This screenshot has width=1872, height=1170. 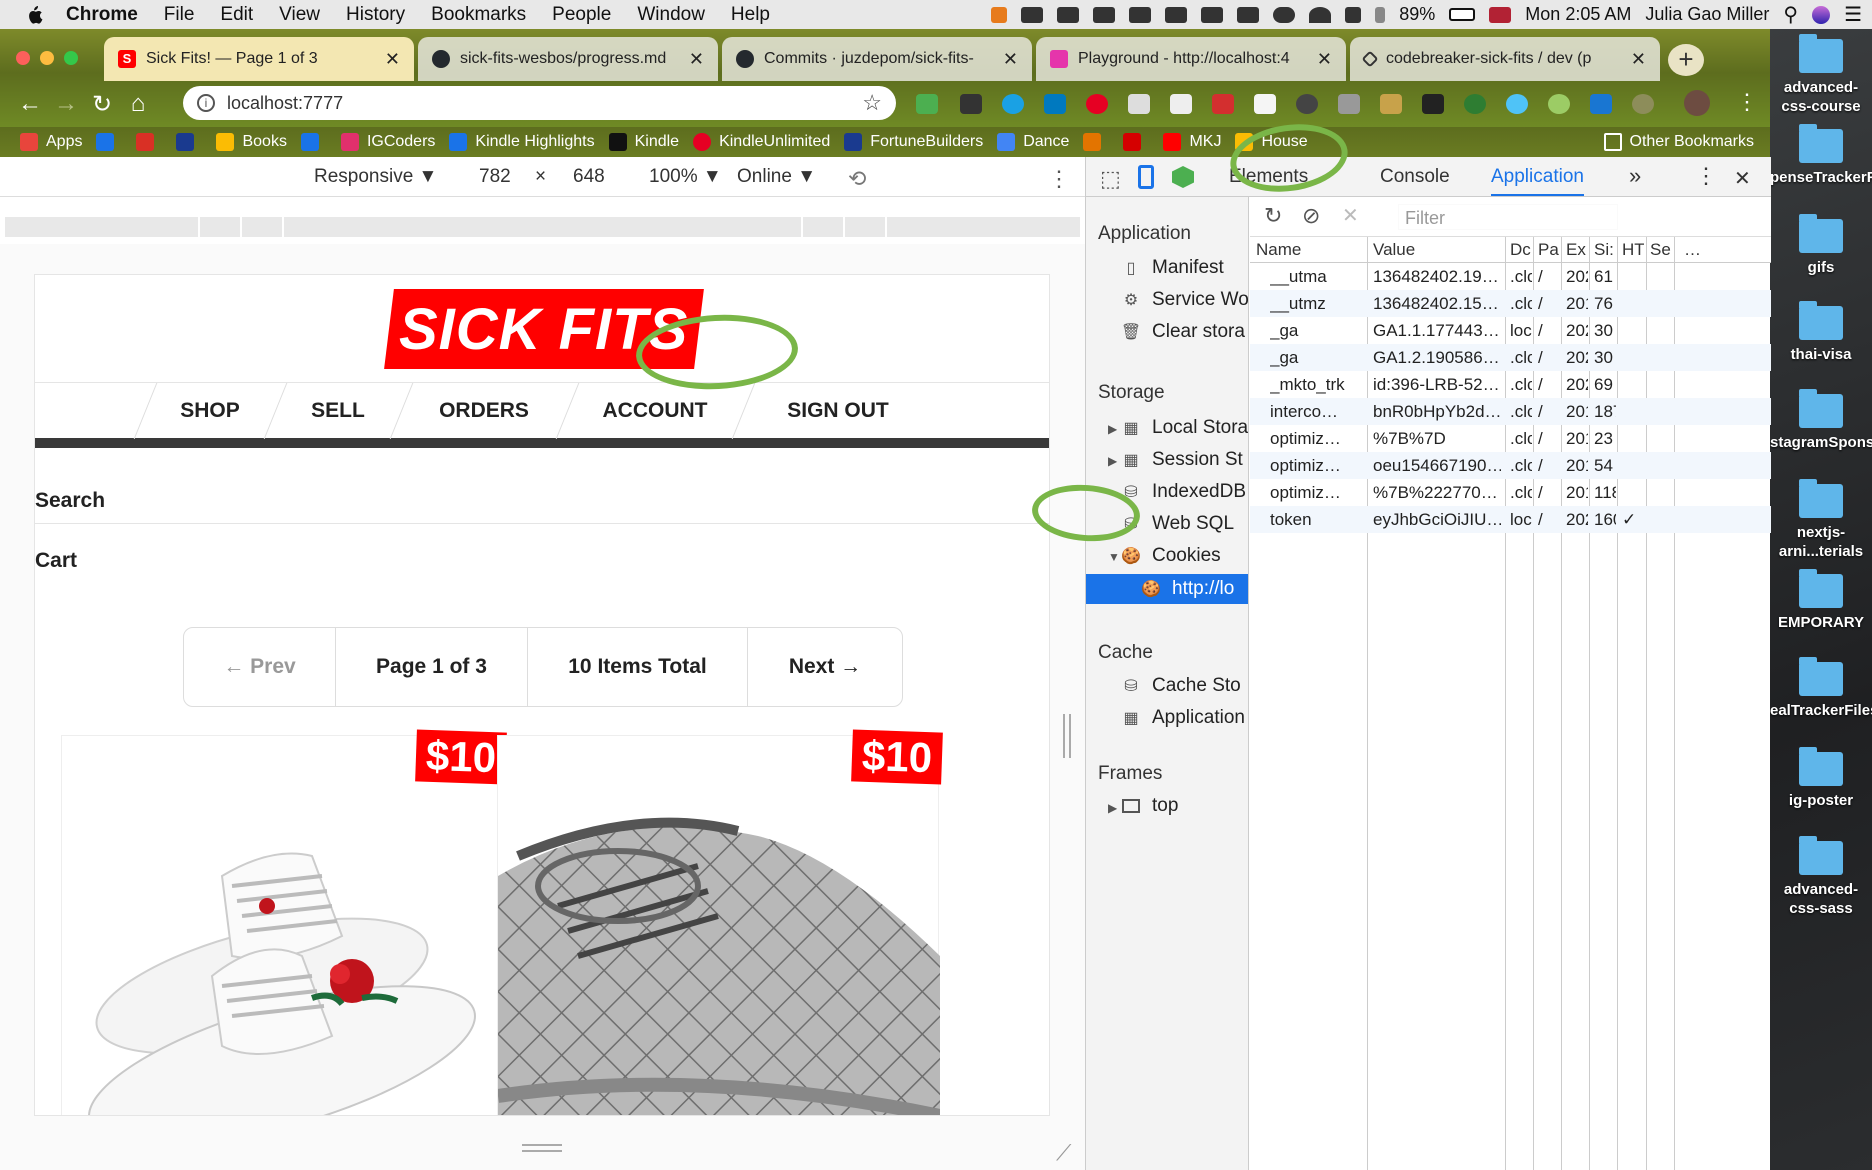 I want to click on bookmark-apps: Apps, so click(x=51, y=142).